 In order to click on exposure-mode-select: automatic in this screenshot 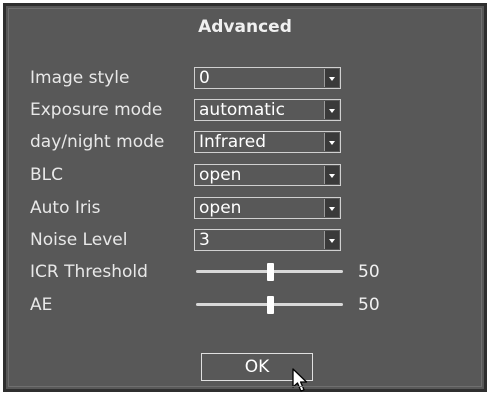, I will do `click(267, 110)`.